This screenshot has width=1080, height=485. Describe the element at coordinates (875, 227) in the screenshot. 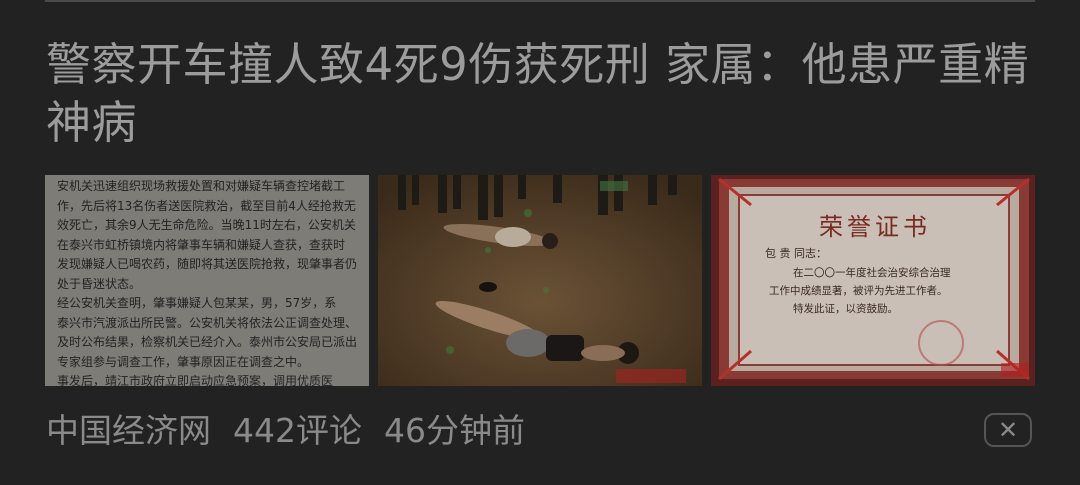

I see `certificate-title: 荣誉证书` at that location.